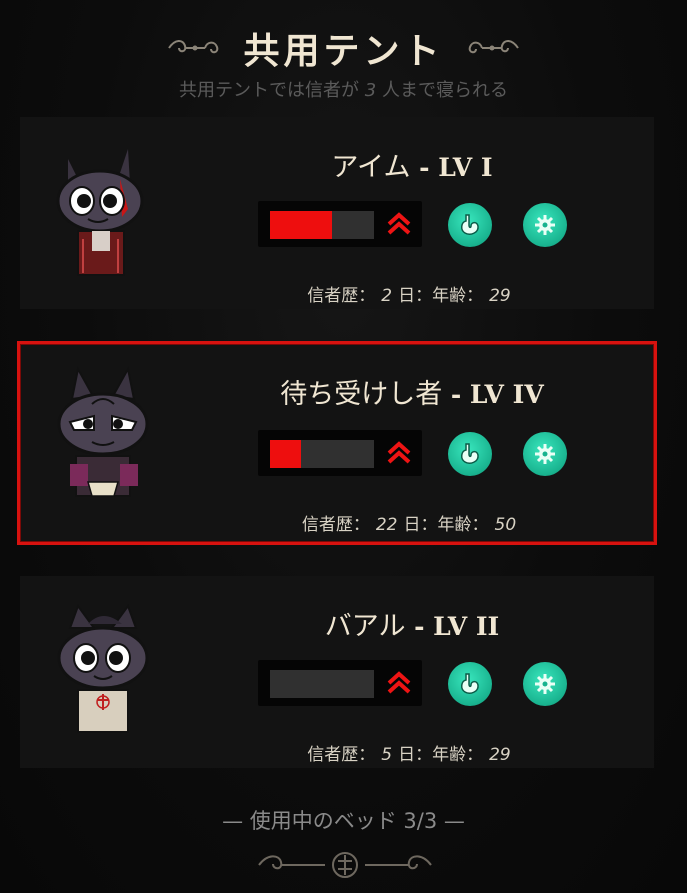  I want to click on follower-age: 50, so click(505, 525).